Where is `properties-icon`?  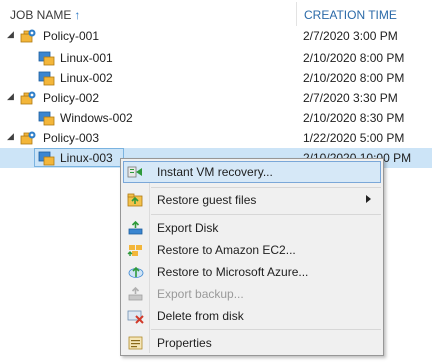 properties-icon is located at coordinates (135, 343).